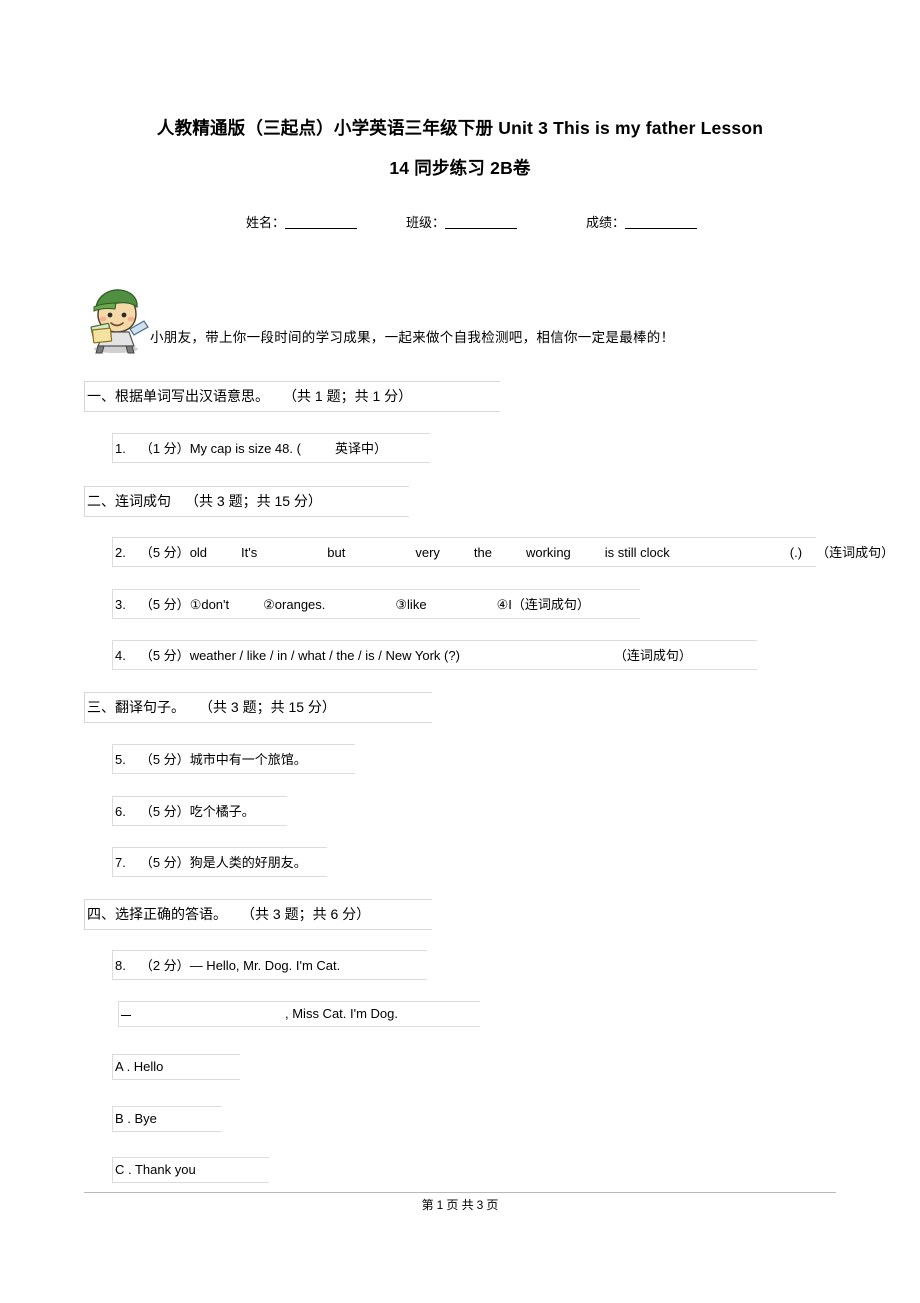  Describe the element at coordinates (164, 862) in the screenshot. I see `question-7-points: （5 分）` at that location.